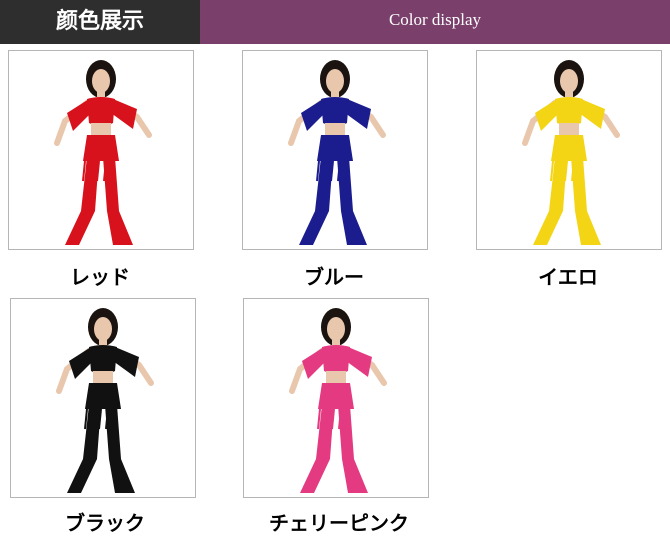 The height and width of the screenshot is (538, 670). I want to click on color-swatch-black, so click(103, 398).